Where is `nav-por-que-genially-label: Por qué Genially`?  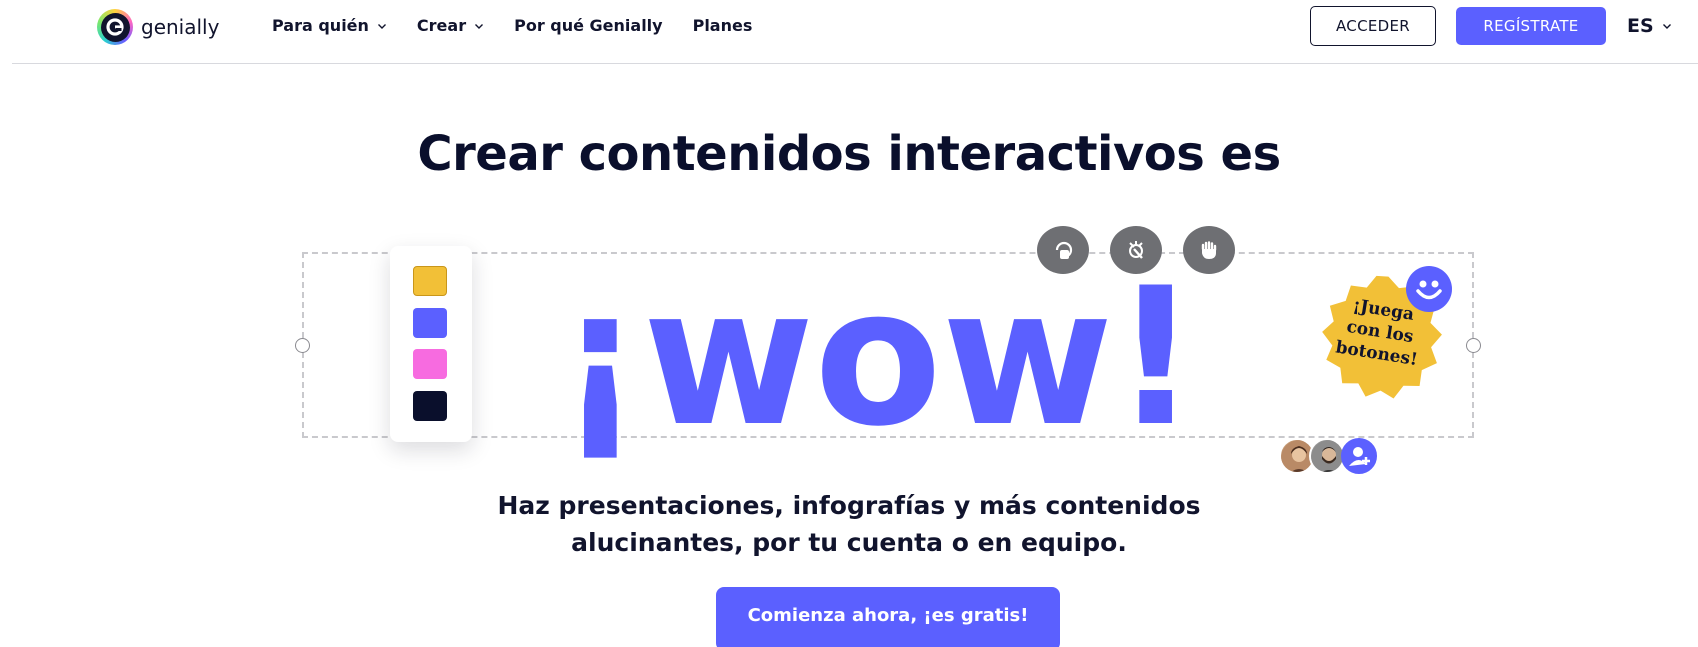 nav-por-que-genially-label: Por qué Genially is located at coordinates (588, 25).